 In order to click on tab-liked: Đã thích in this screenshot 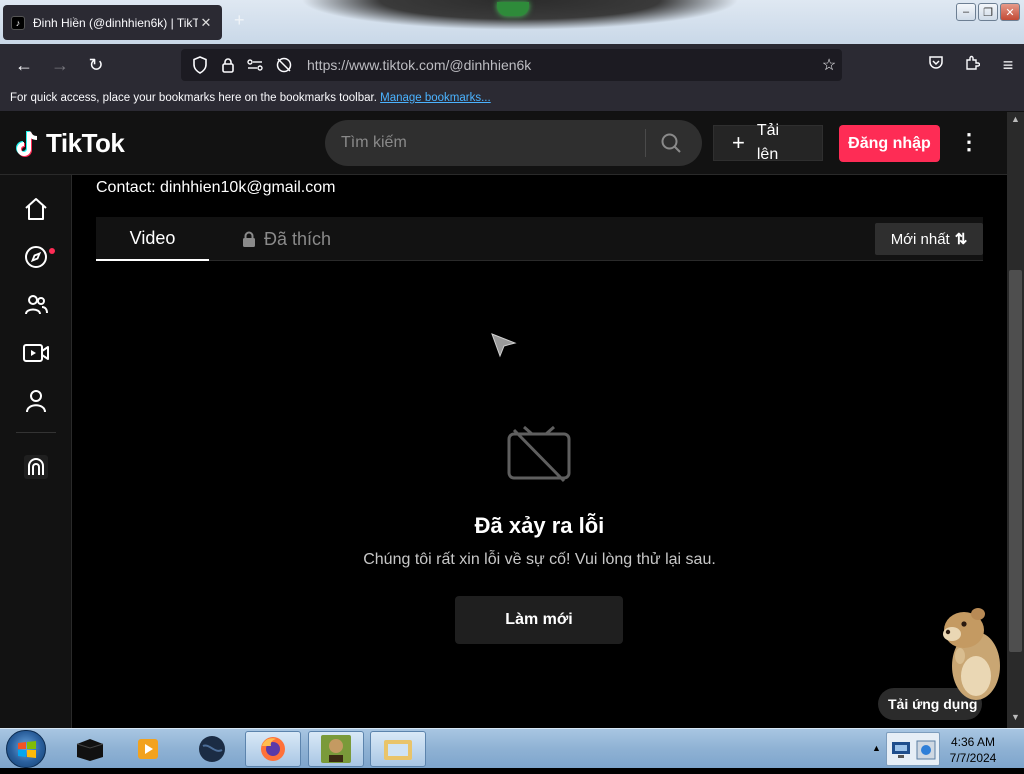, I will do `click(286, 239)`.